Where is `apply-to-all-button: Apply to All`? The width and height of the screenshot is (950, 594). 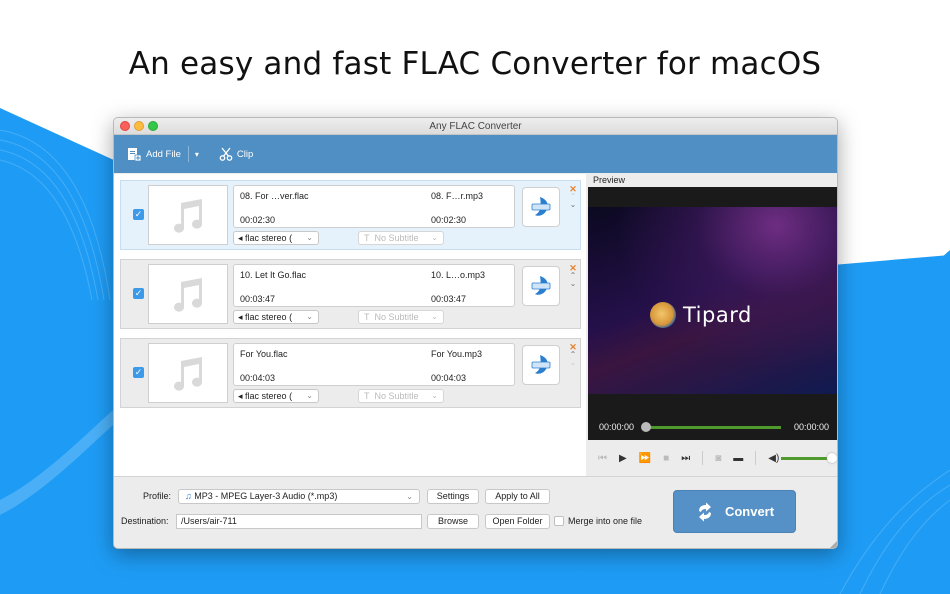
apply-to-all-button: Apply to All is located at coordinates (517, 496).